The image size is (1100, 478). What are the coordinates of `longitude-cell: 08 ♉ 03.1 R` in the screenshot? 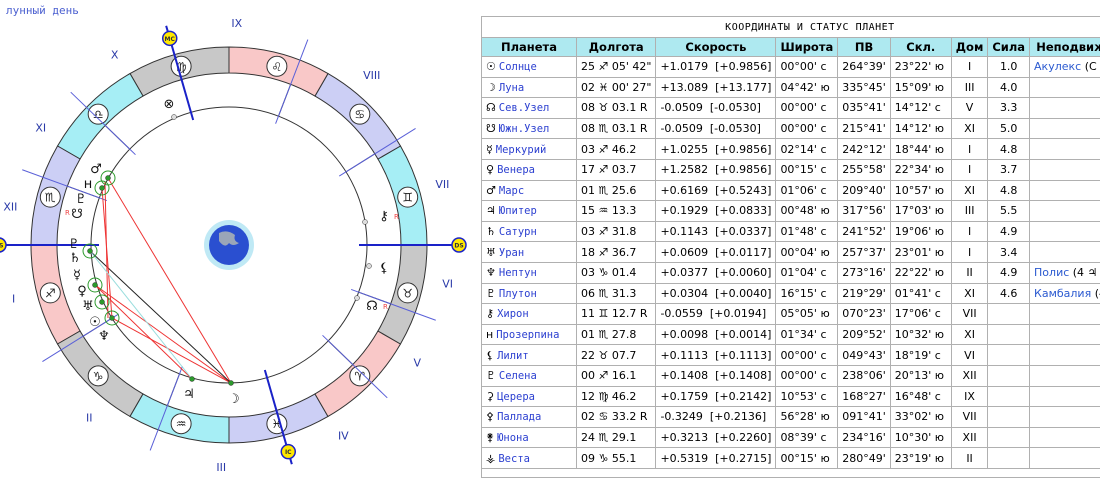 It's located at (616, 108).